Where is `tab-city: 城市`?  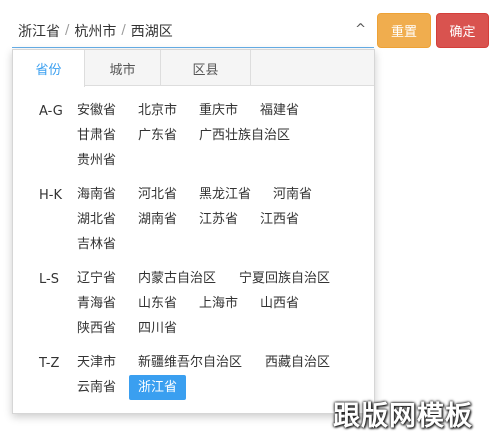
tab-city: 城市 is located at coordinates (123, 68).